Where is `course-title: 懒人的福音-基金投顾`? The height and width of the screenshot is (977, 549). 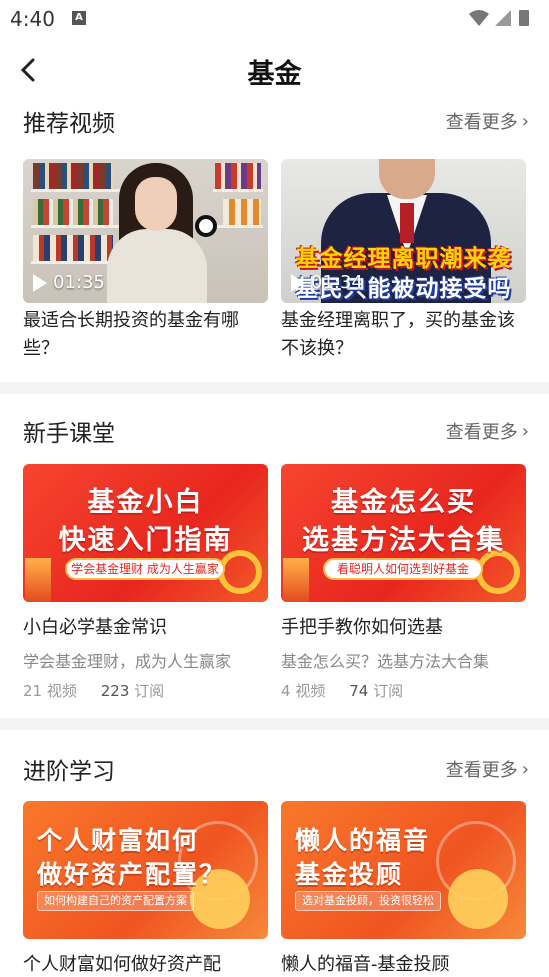 course-title: 懒人的福音-基金投顾 is located at coordinates (403, 964).